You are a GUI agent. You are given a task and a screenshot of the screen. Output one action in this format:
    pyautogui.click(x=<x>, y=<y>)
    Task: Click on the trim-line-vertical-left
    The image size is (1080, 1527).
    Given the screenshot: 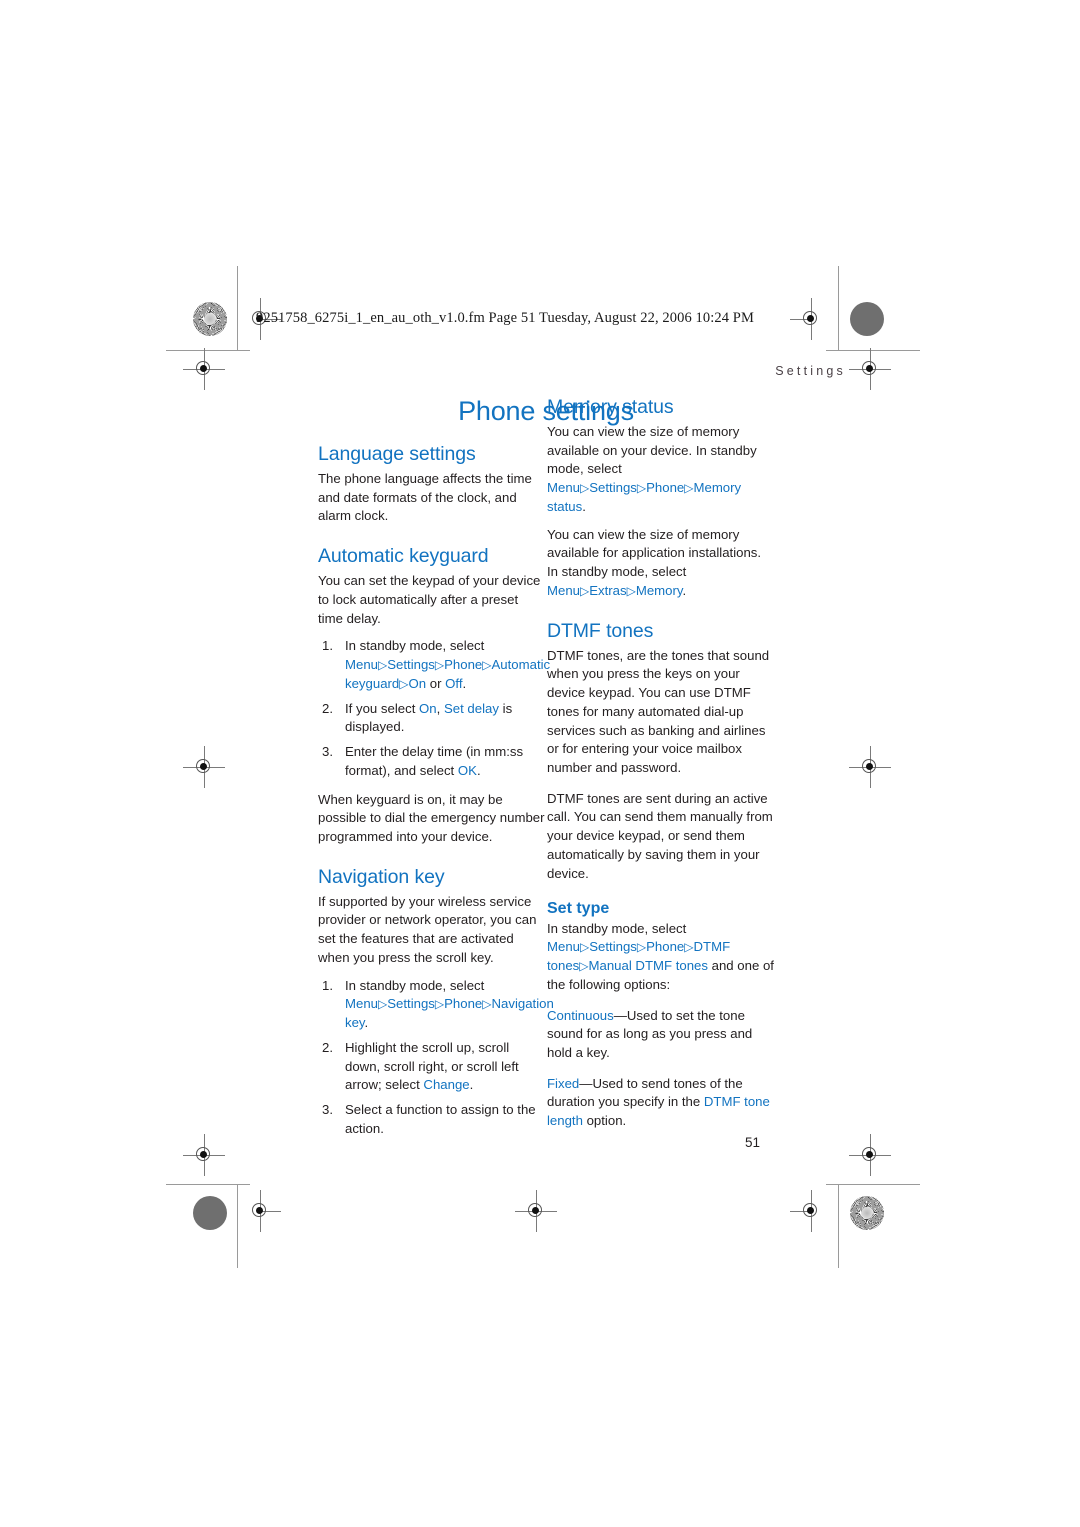 What is the action you would take?
    pyautogui.click(x=237, y=308)
    